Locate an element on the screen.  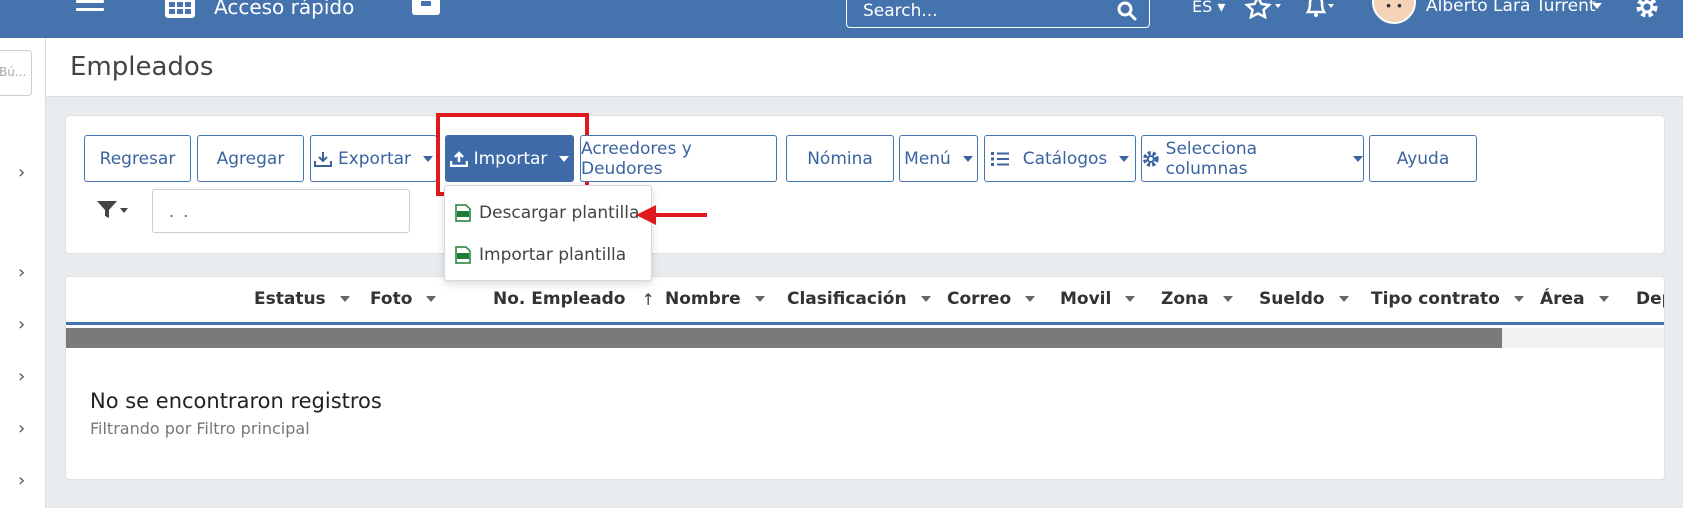
add-button: Agregar is located at coordinates (250, 158).